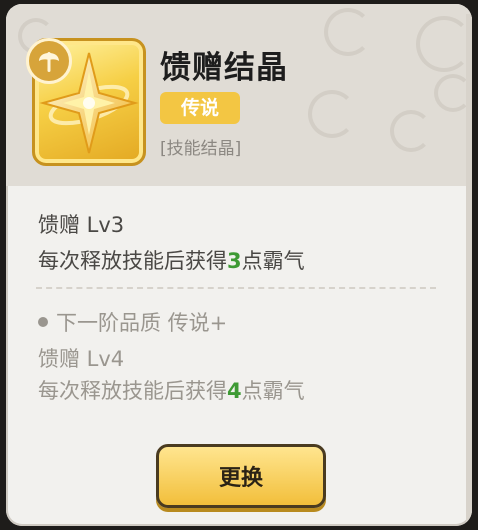 This screenshot has height=530, width=478. I want to click on section-divider, so click(236, 288).